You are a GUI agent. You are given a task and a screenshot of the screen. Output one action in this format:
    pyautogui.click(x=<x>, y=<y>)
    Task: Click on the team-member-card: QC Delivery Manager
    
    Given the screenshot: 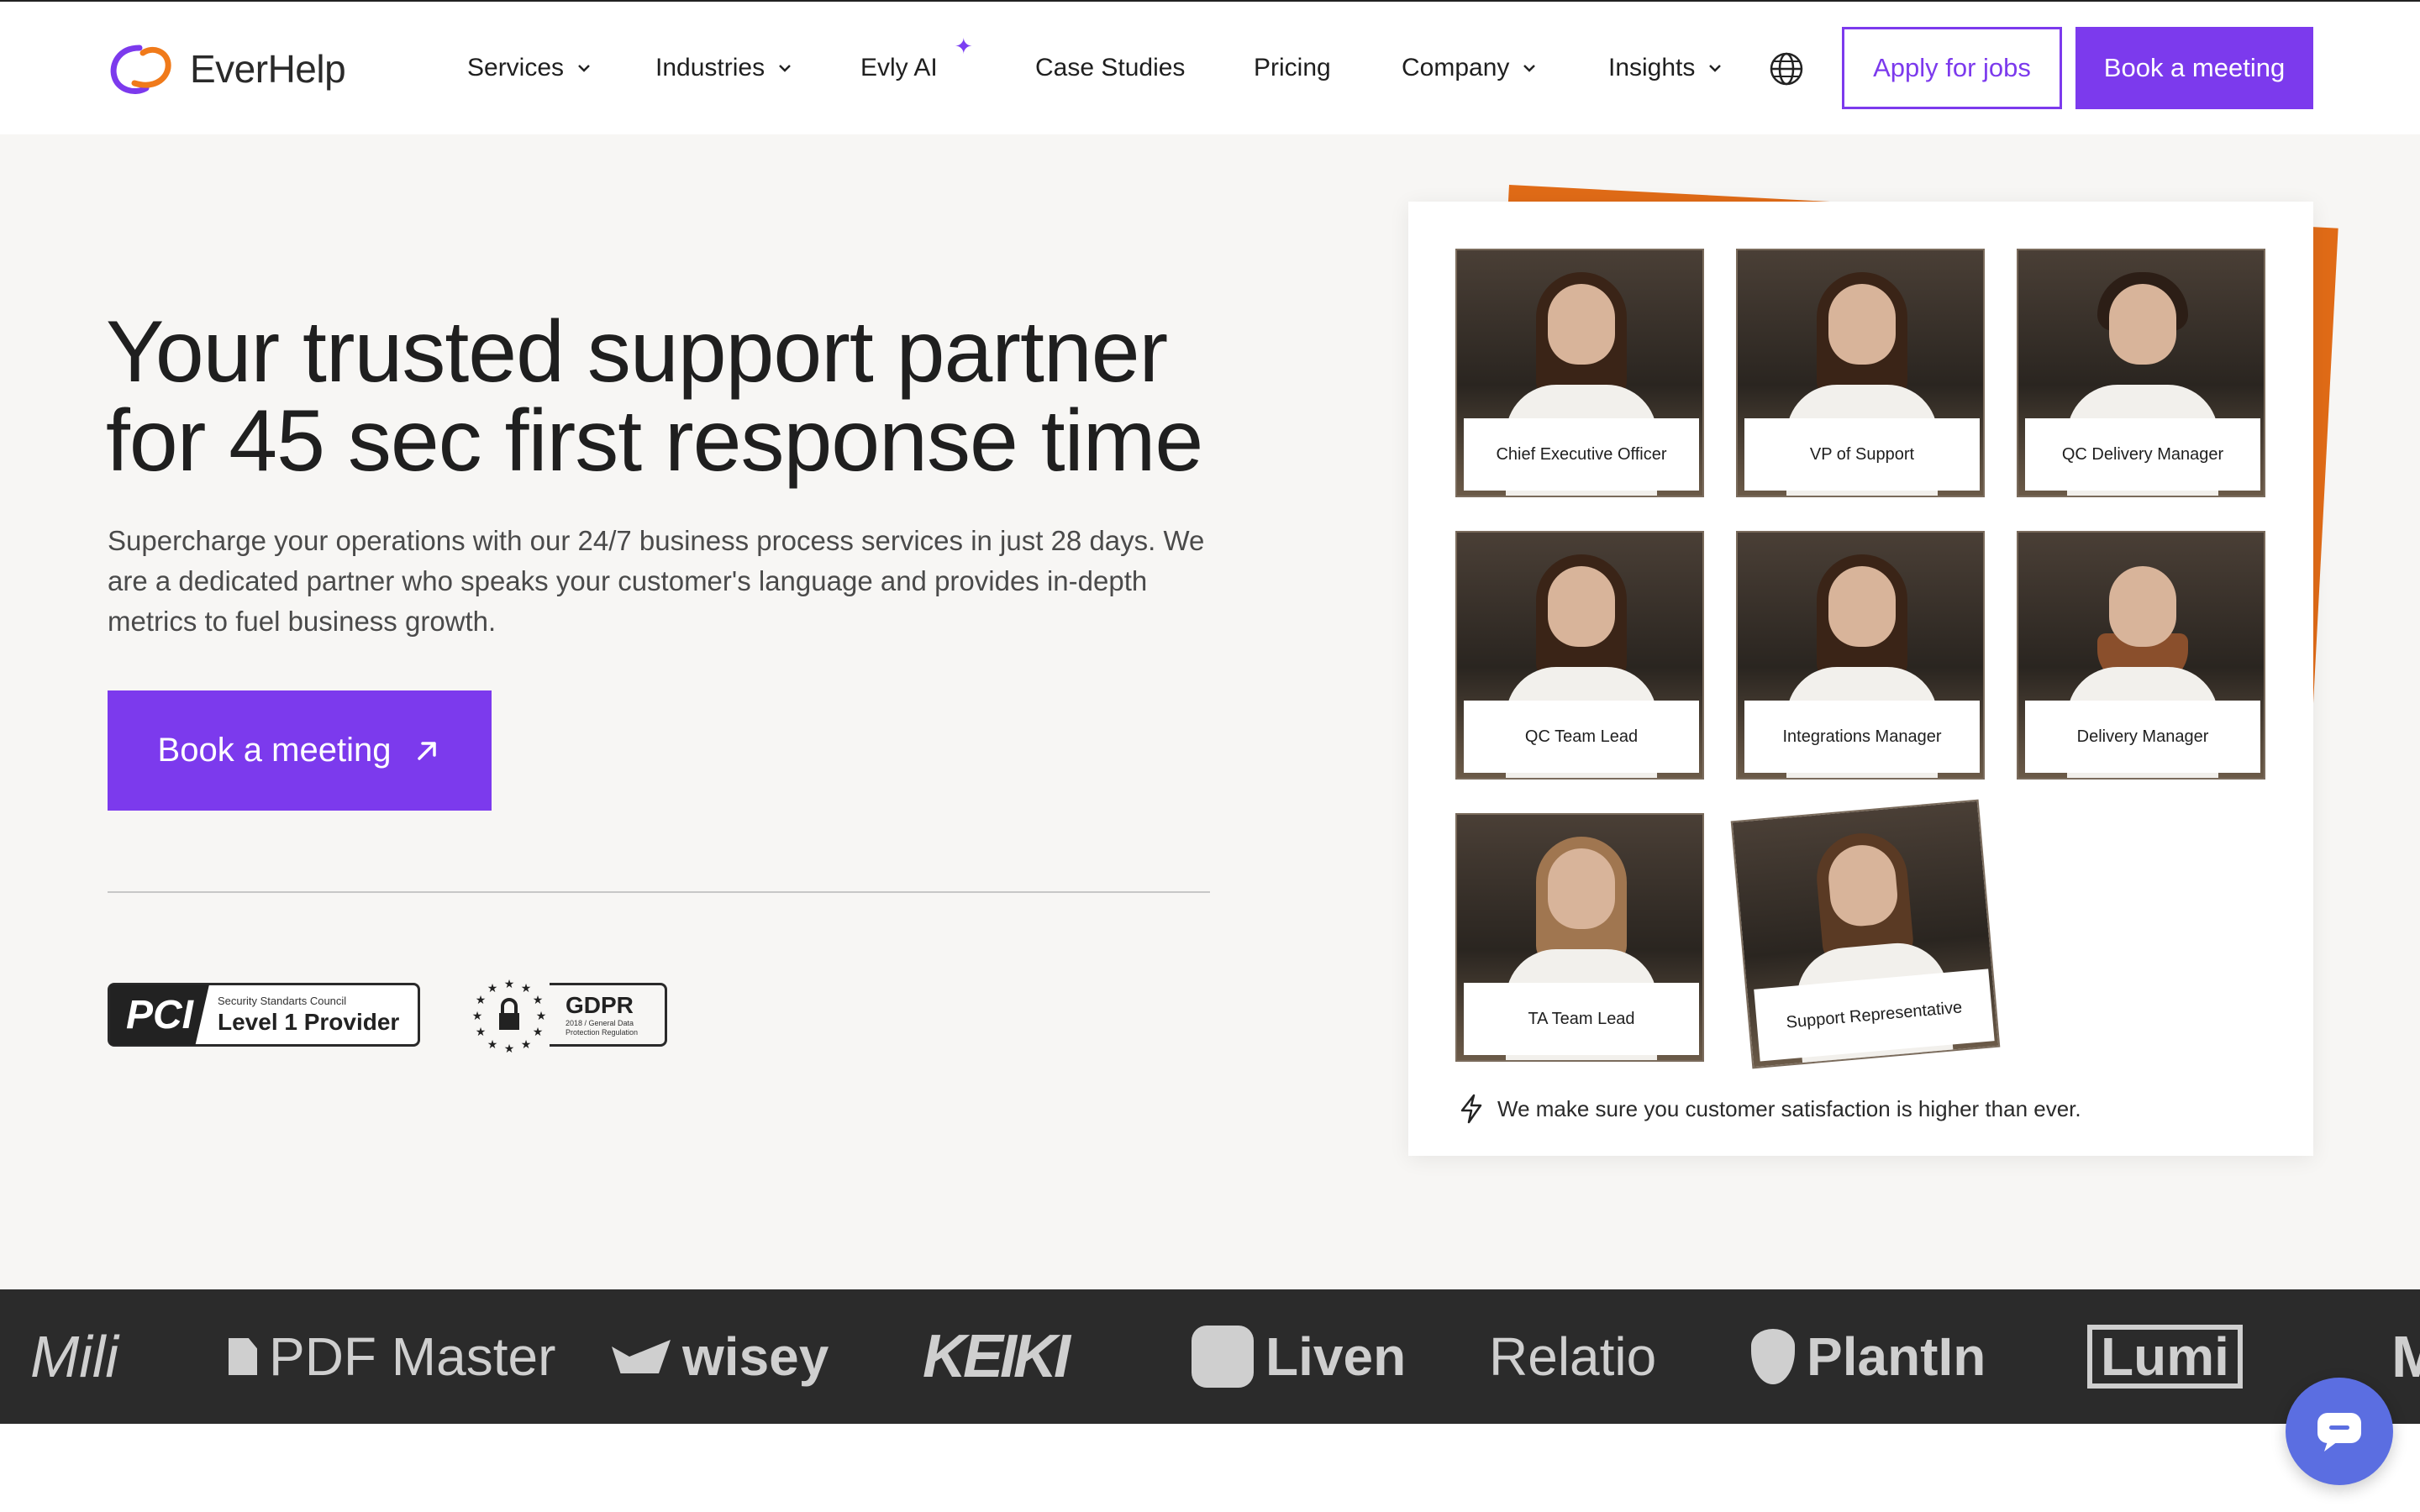 What is the action you would take?
    pyautogui.click(x=2141, y=373)
    